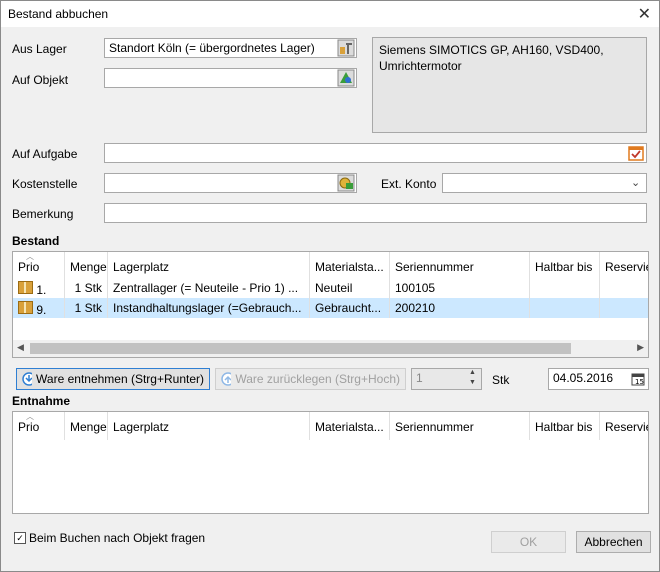 The image size is (660, 572). What do you see at coordinates (27, 379) in the screenshot?
I see `arrow-down-icon` at bounding box center [27, 379].